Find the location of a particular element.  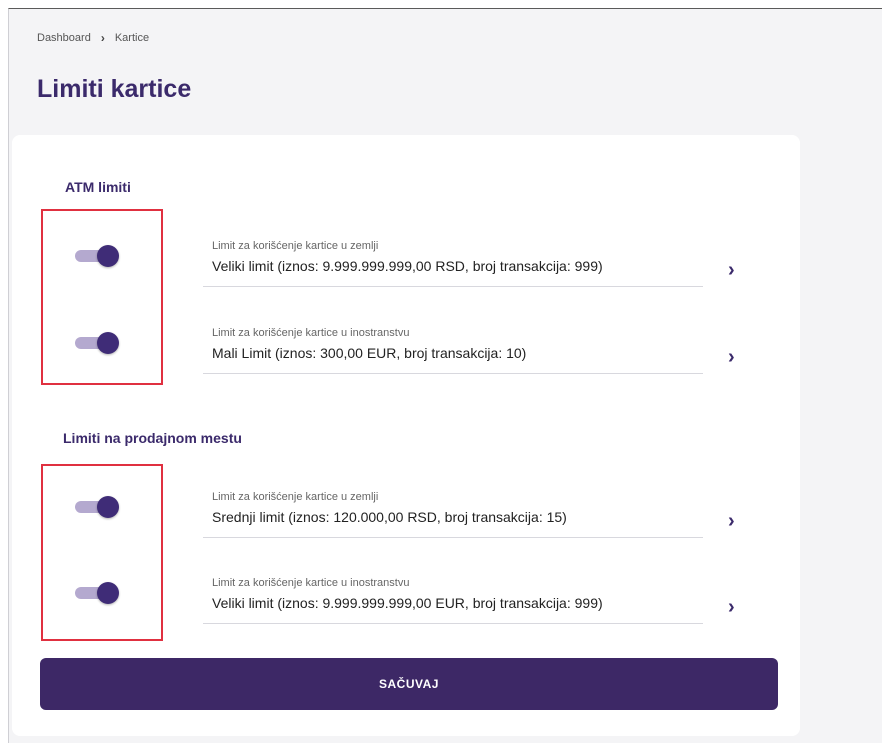

breadcrumb-item-dashboard: Dashboard is located at coordinates (64, 38).